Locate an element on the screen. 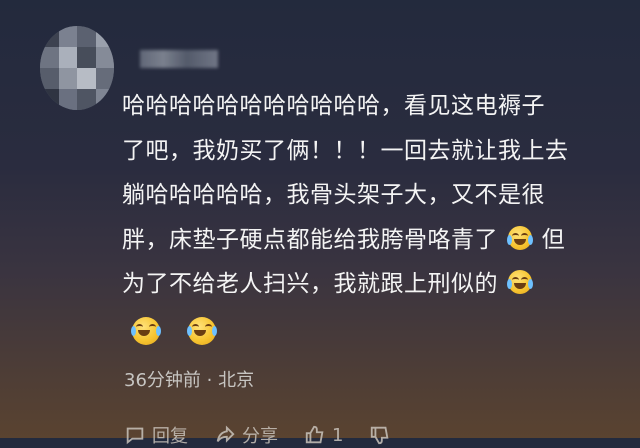 This screenshot has width=640, height=448. comment-line: 为了不给老人扫兴，我就跟上刑似的 is located at coordinates (372, 284).